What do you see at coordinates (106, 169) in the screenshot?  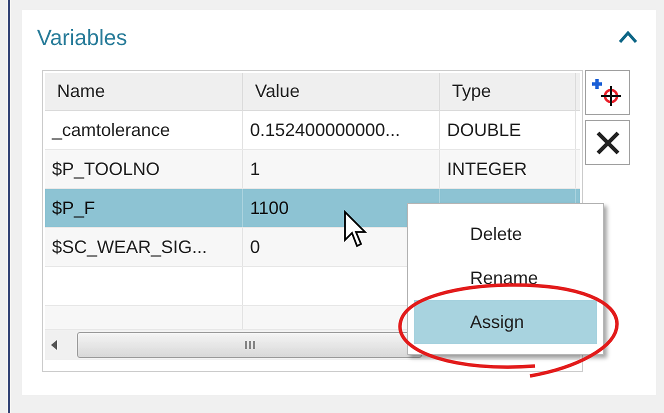 I see `table-cell-text: $P_TOOLNO` at bounding box center [106, 169].